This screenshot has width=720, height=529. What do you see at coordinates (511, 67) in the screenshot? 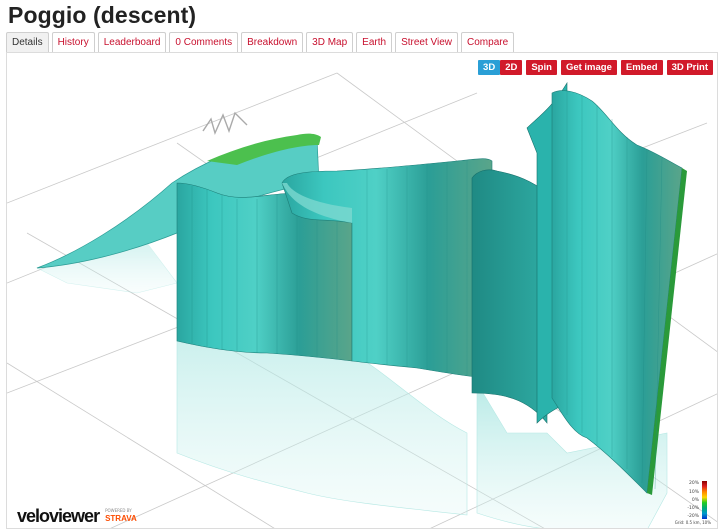
I see `2d-mode-button: 2D` at bounding box center [511, 67].